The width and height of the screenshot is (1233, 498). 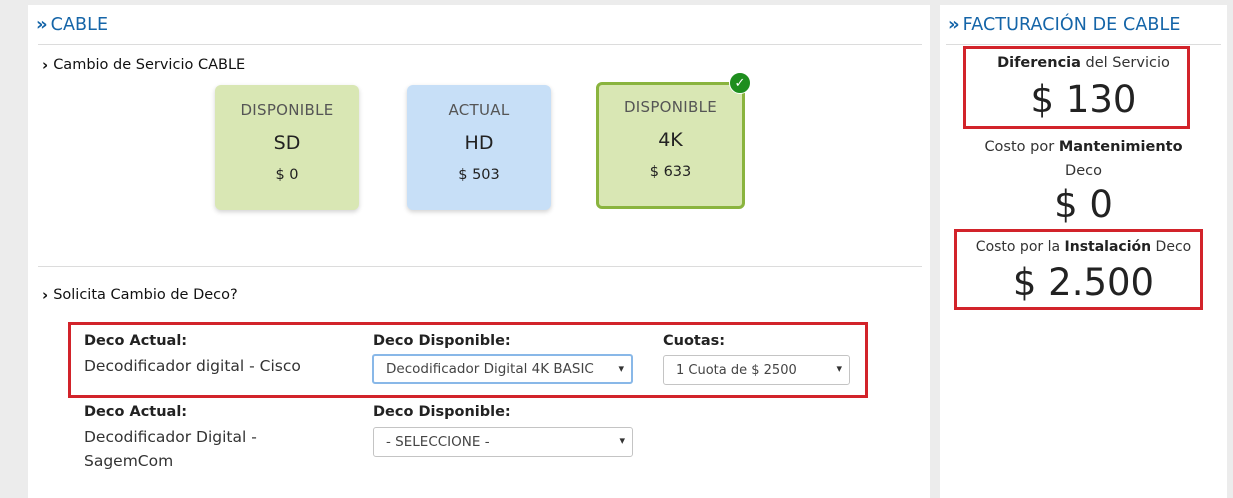 I want to click on maintenance-label: Costo por Mantenimiento Deco, so click(x=1083, y=159).